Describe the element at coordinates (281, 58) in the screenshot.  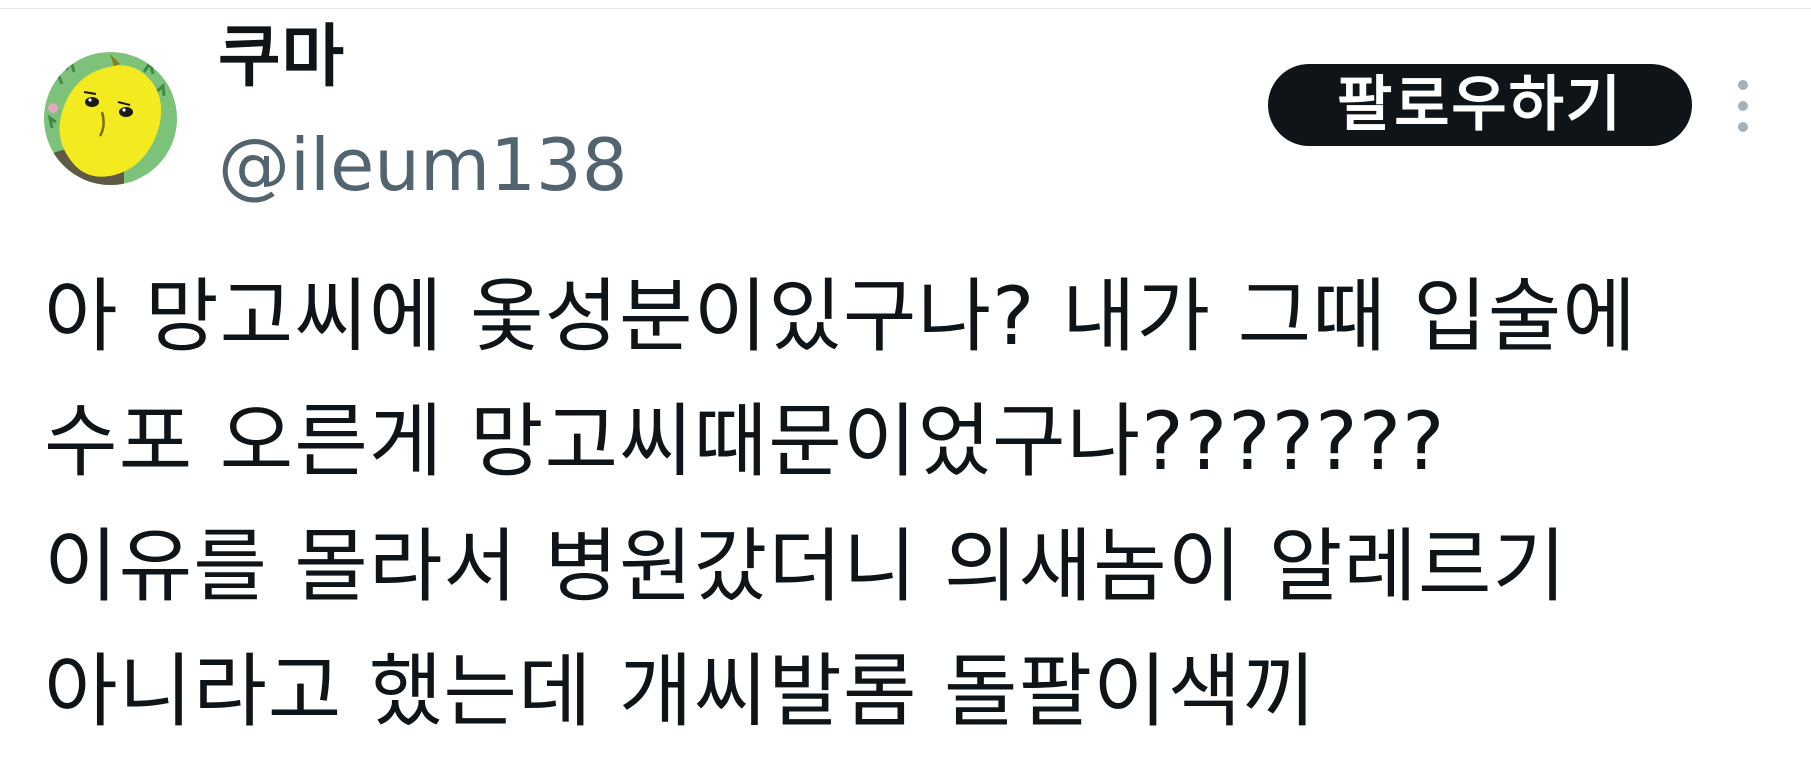
I see `display-name: 쿠마` at that location.